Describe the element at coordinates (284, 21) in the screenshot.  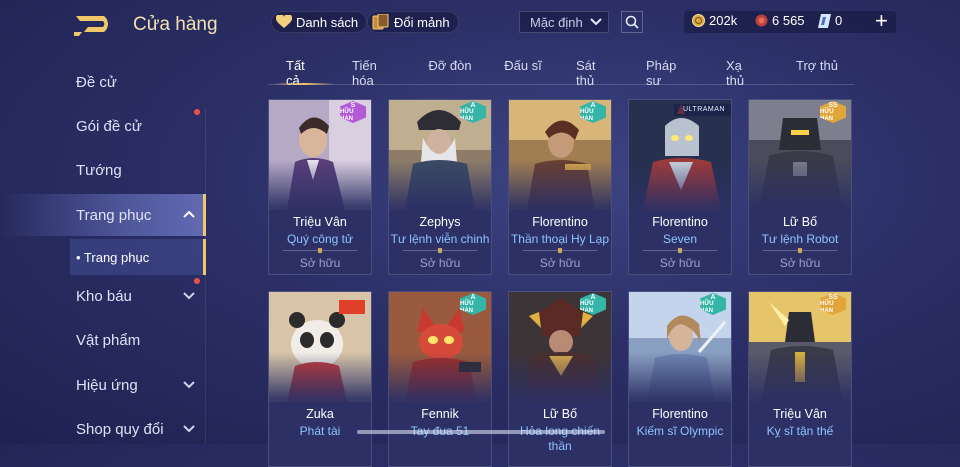
I see `heart-icon` at that location.